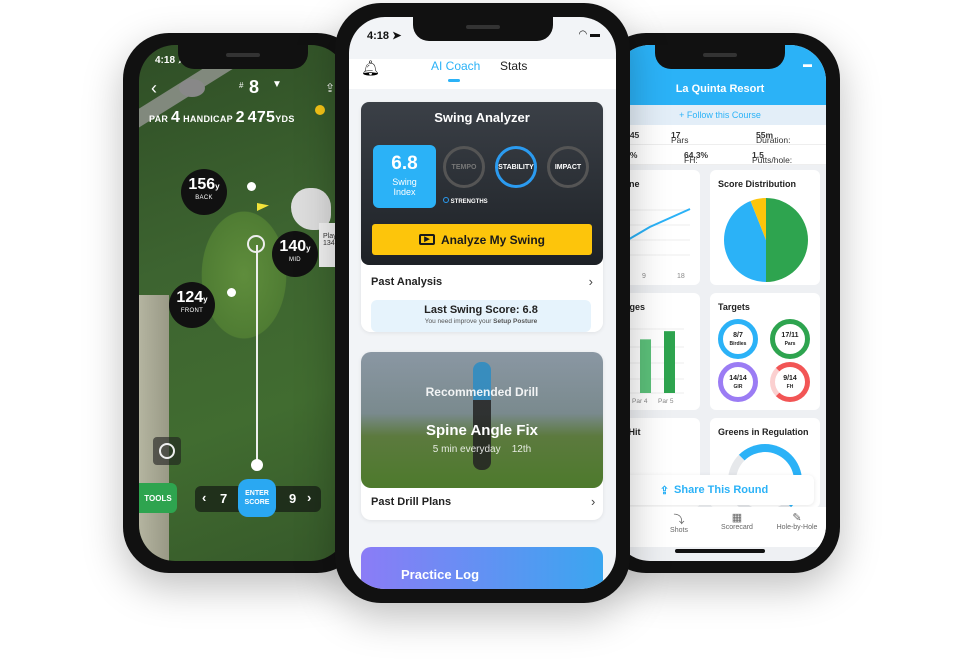  I want to click on par-value: 4, so click(176, 117).